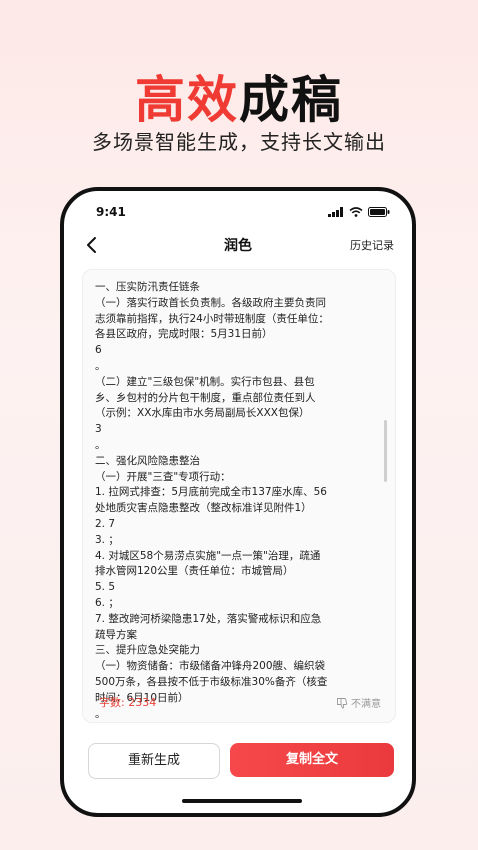 The image size is (478, 850). Describe the element at coordinates (105, 587) in the screenshot. I see `content-line: 5. 5` at that location.